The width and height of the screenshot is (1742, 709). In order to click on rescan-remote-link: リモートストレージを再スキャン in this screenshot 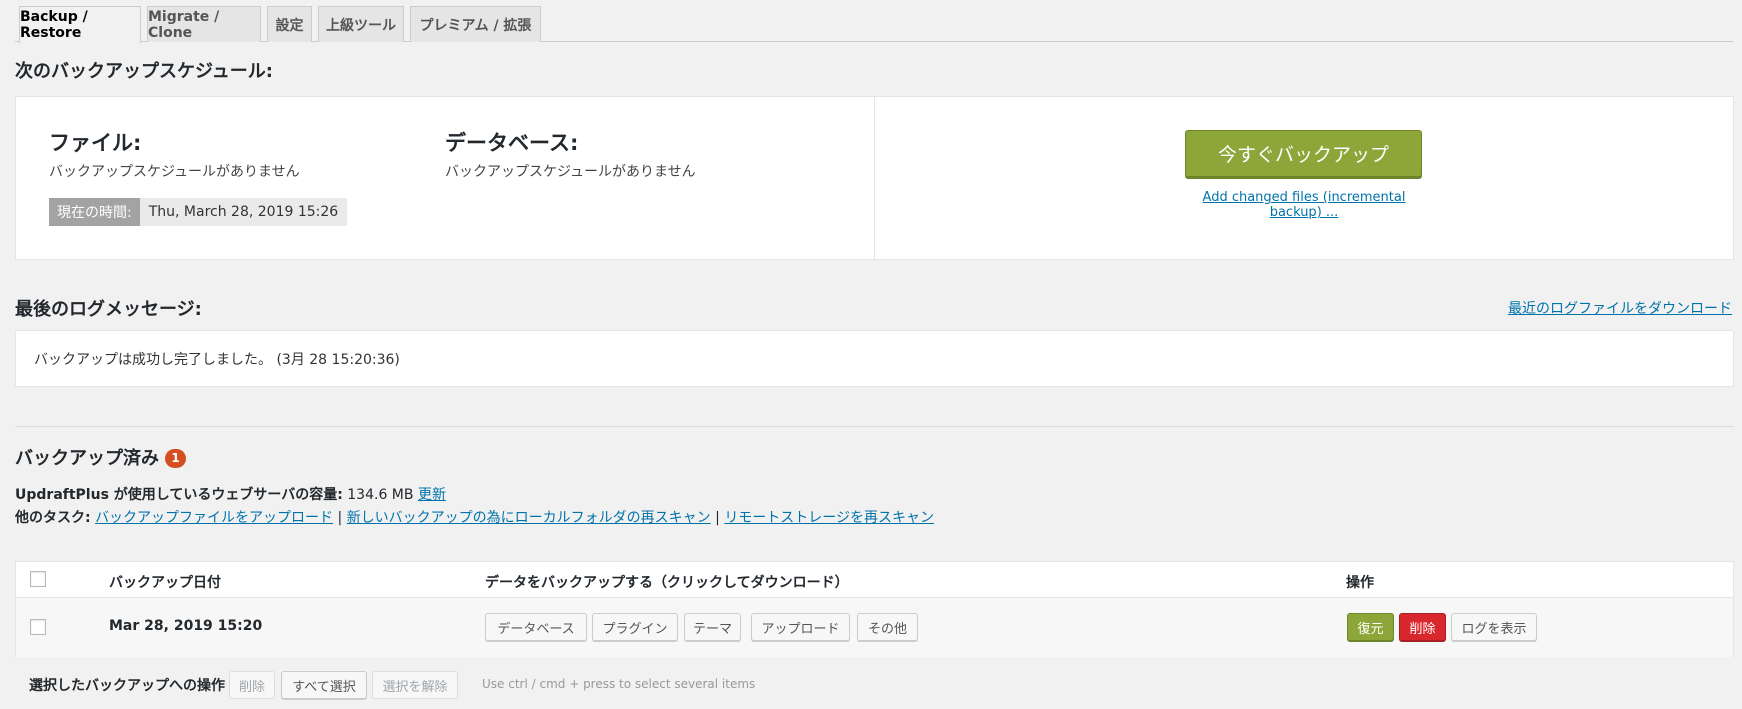, I will do `click(829, 518)`.